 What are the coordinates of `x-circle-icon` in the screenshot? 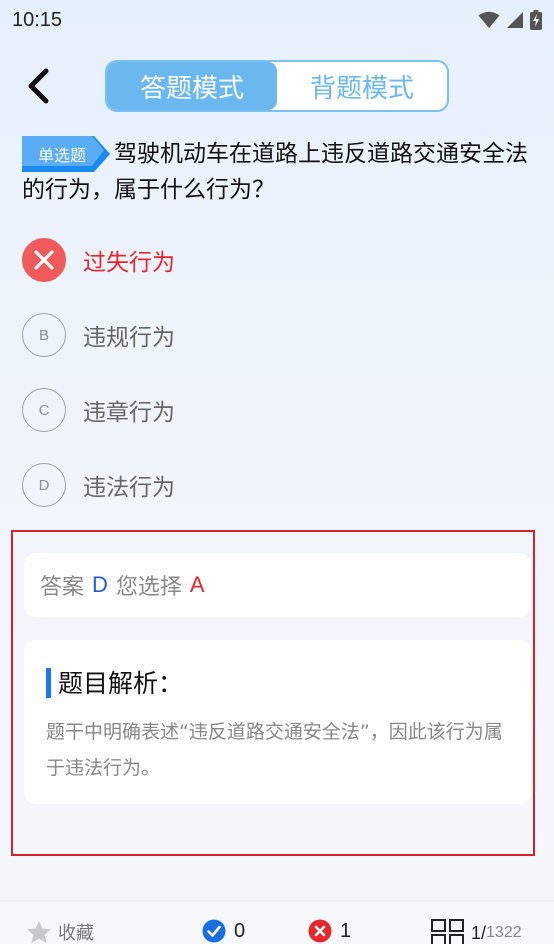 It's located at (320, 931).